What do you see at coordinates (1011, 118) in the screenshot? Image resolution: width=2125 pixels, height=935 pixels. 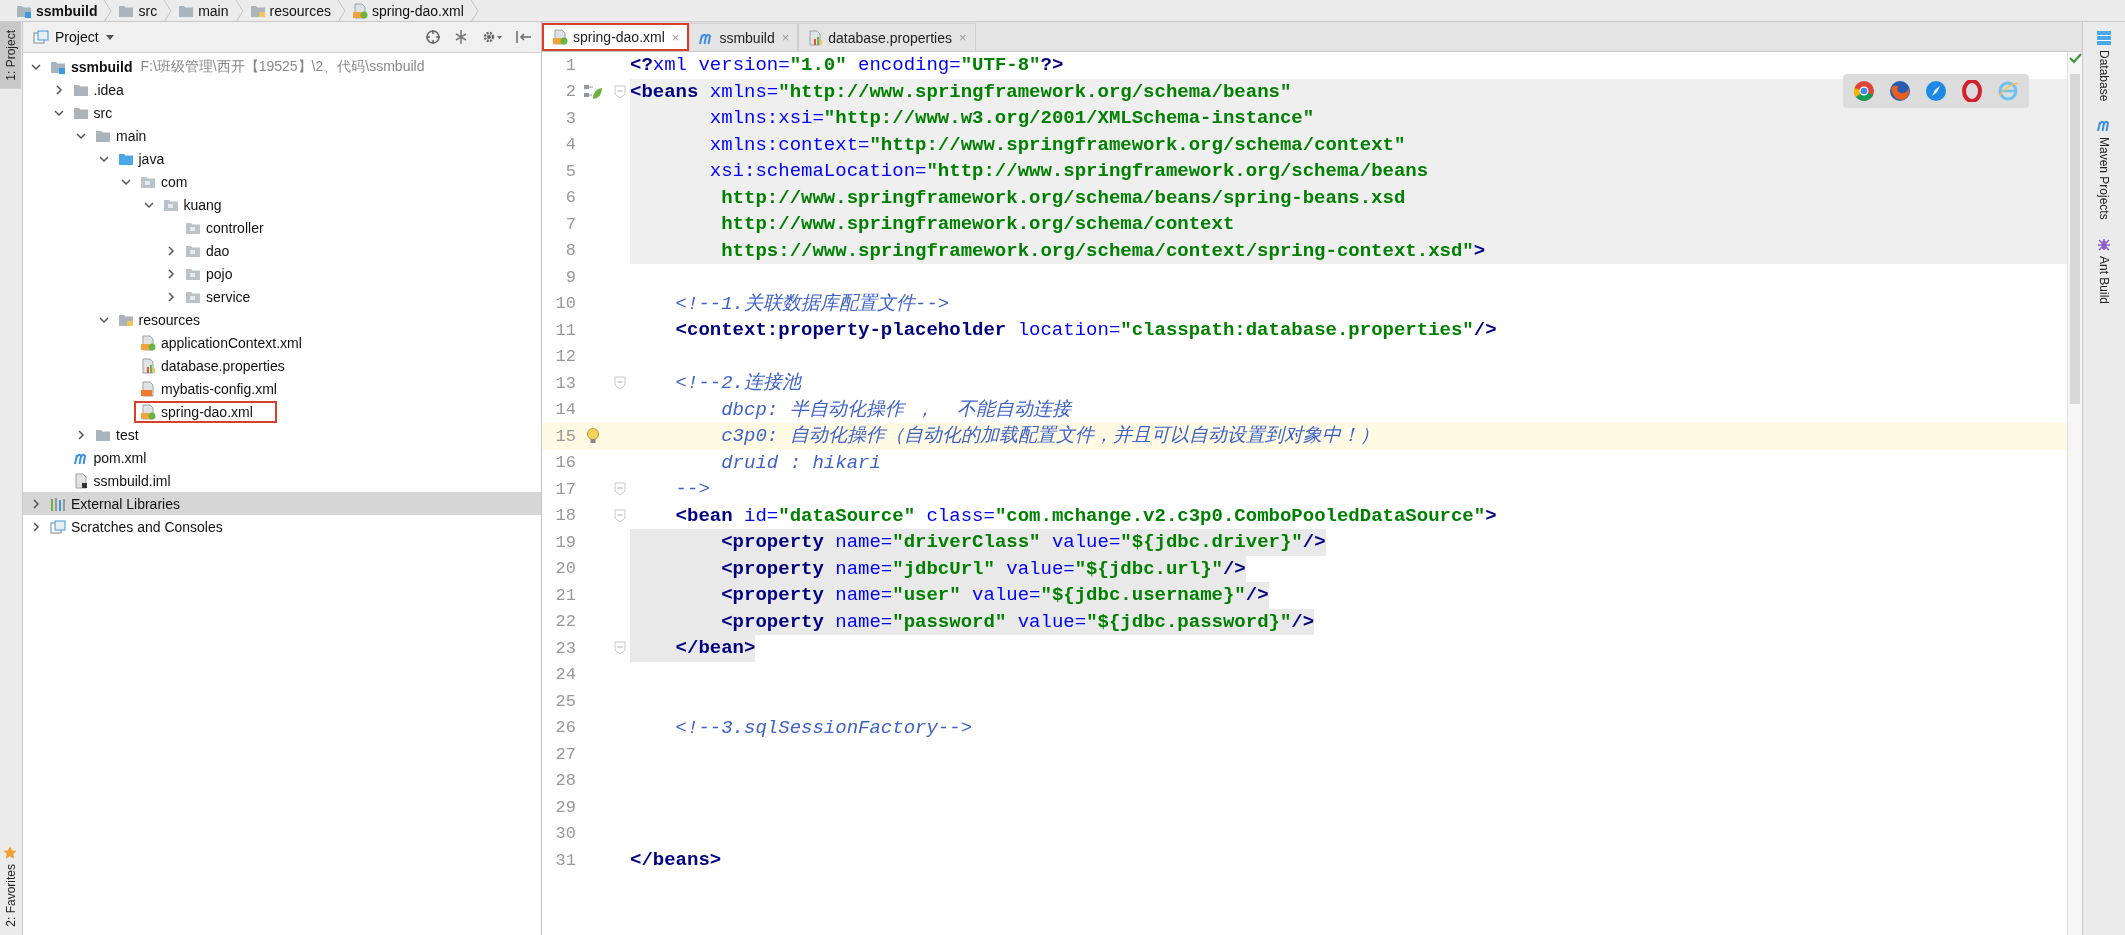 I see `code-line: xmlns:xsi="http://www.w3.org/2001/XMLSchema-instance"` at bounding box center [1011, 118].